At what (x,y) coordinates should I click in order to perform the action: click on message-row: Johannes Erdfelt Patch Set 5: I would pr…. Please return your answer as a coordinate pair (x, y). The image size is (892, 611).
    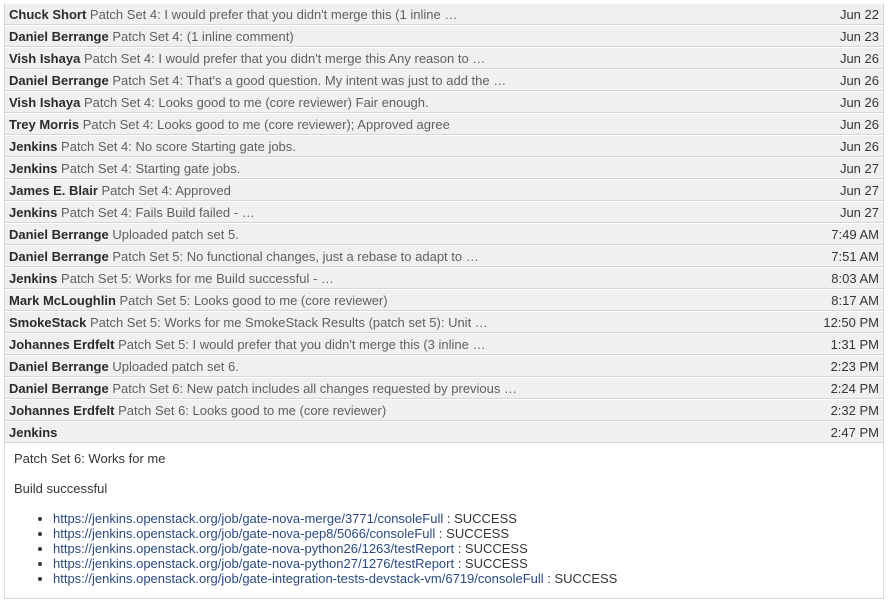
    Looking at the image, I should click on (444, 344).